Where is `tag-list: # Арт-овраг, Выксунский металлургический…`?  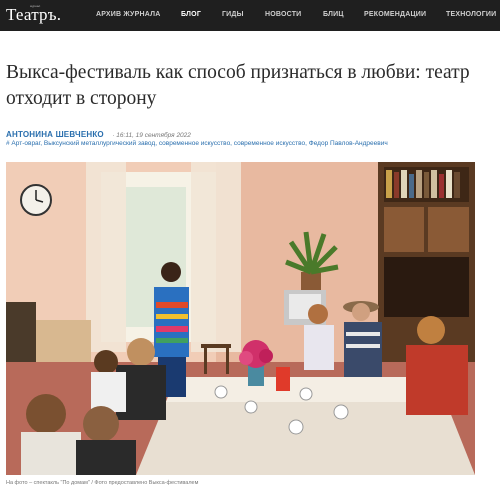 tag-list: # Арт-овраг, Выксунский металлургический… is located at coordinates (197, 143).